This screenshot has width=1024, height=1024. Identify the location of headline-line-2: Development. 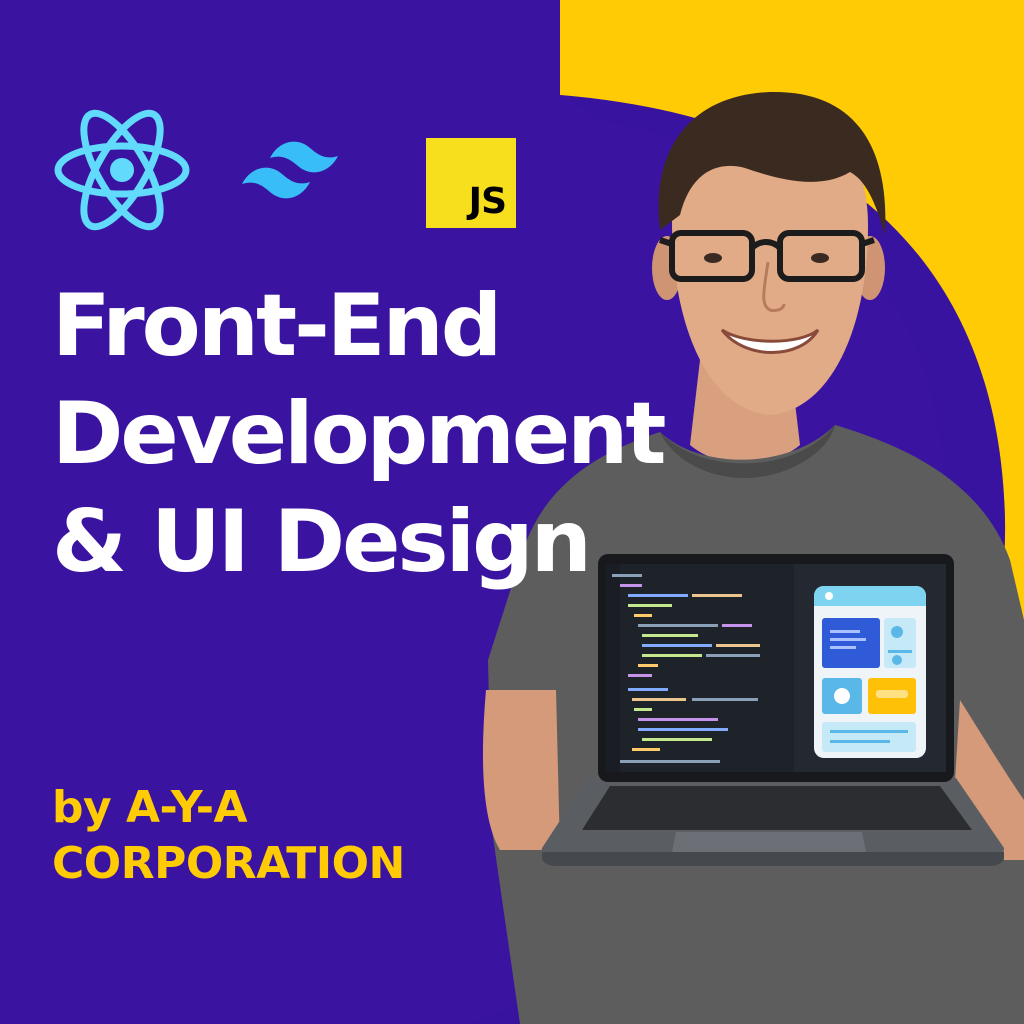
(359, 434).